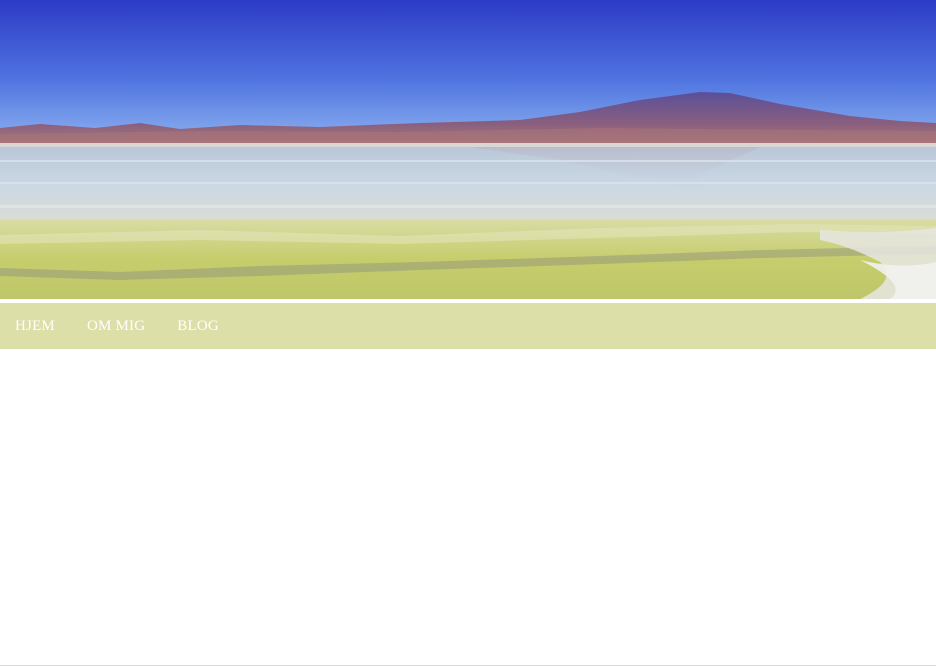  What do you see at coordinates (468, 326) in the screenshot?
I see `main-navigation: HJEM OM MIG BLOG` at bounding box center [468, 326].